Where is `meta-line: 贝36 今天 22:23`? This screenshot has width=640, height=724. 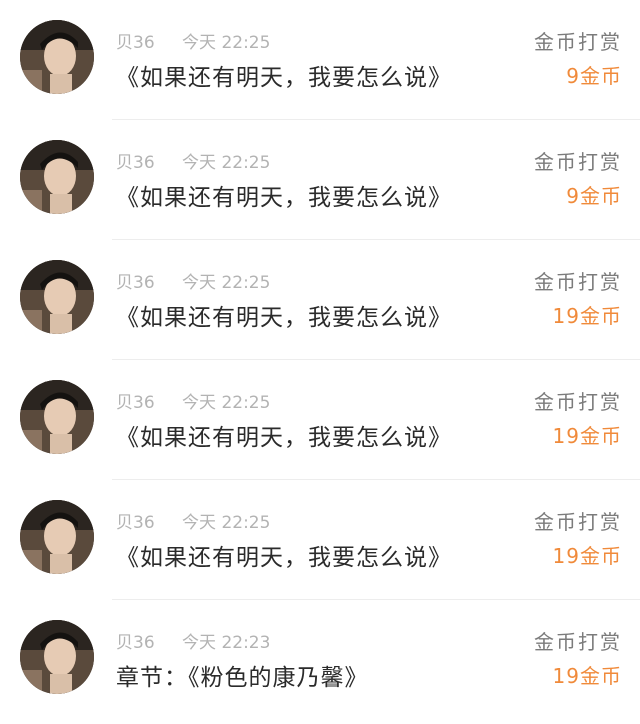
meta-line: 贝36 今天 22:23 is located at coordinates (193, 640).